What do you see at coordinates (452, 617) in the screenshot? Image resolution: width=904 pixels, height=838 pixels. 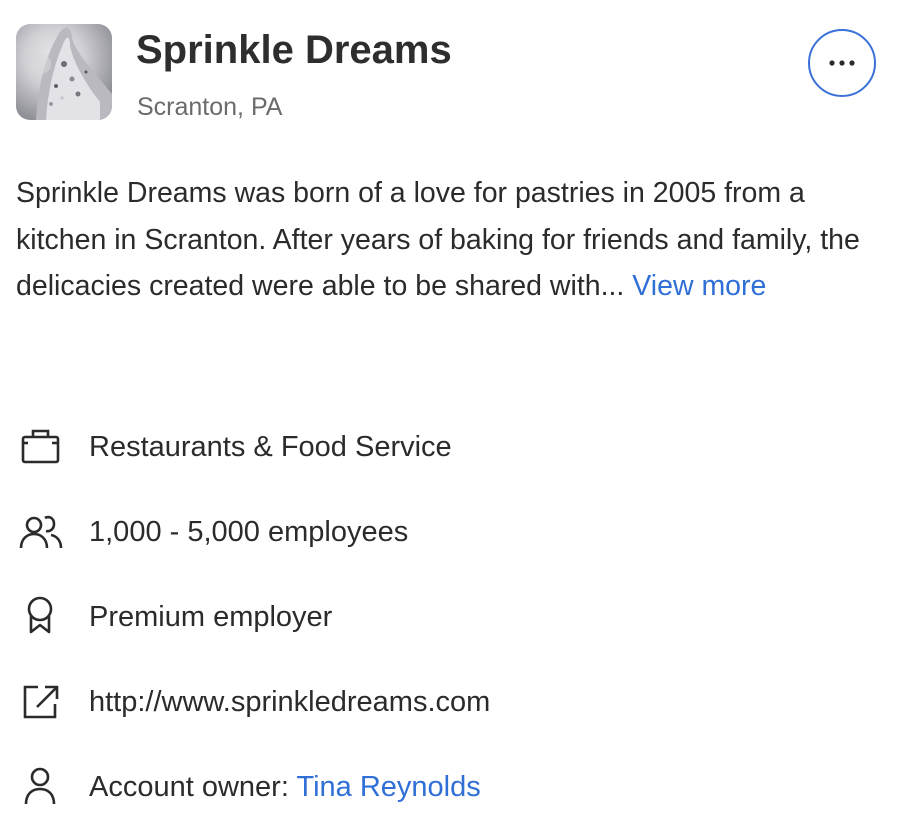 I see `premium-row: Premium employer` at bounding box center [452, 617].